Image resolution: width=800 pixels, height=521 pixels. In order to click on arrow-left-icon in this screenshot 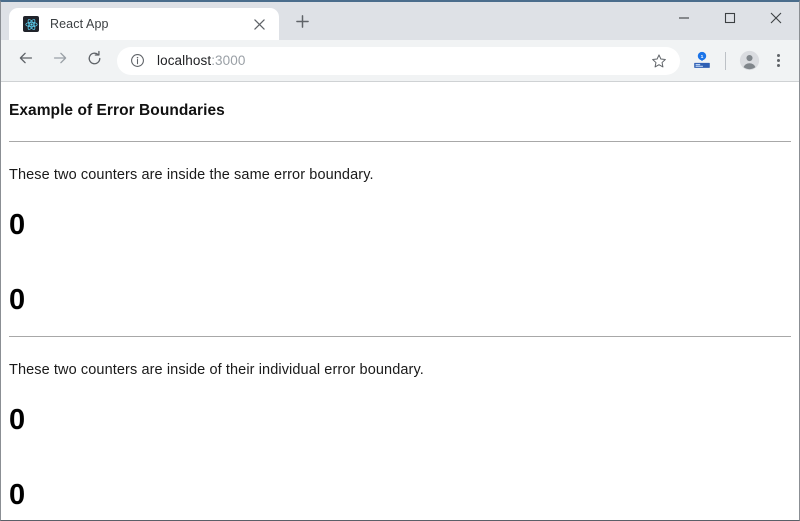, I will do `click(26, 60)`.